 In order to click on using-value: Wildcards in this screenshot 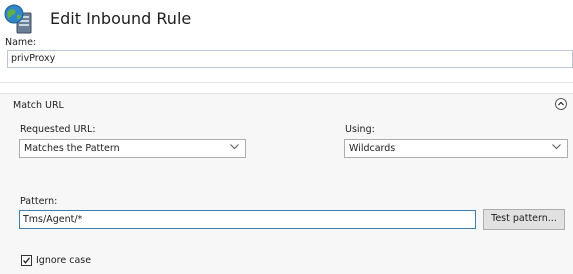, I will do `click(372, 148)`.